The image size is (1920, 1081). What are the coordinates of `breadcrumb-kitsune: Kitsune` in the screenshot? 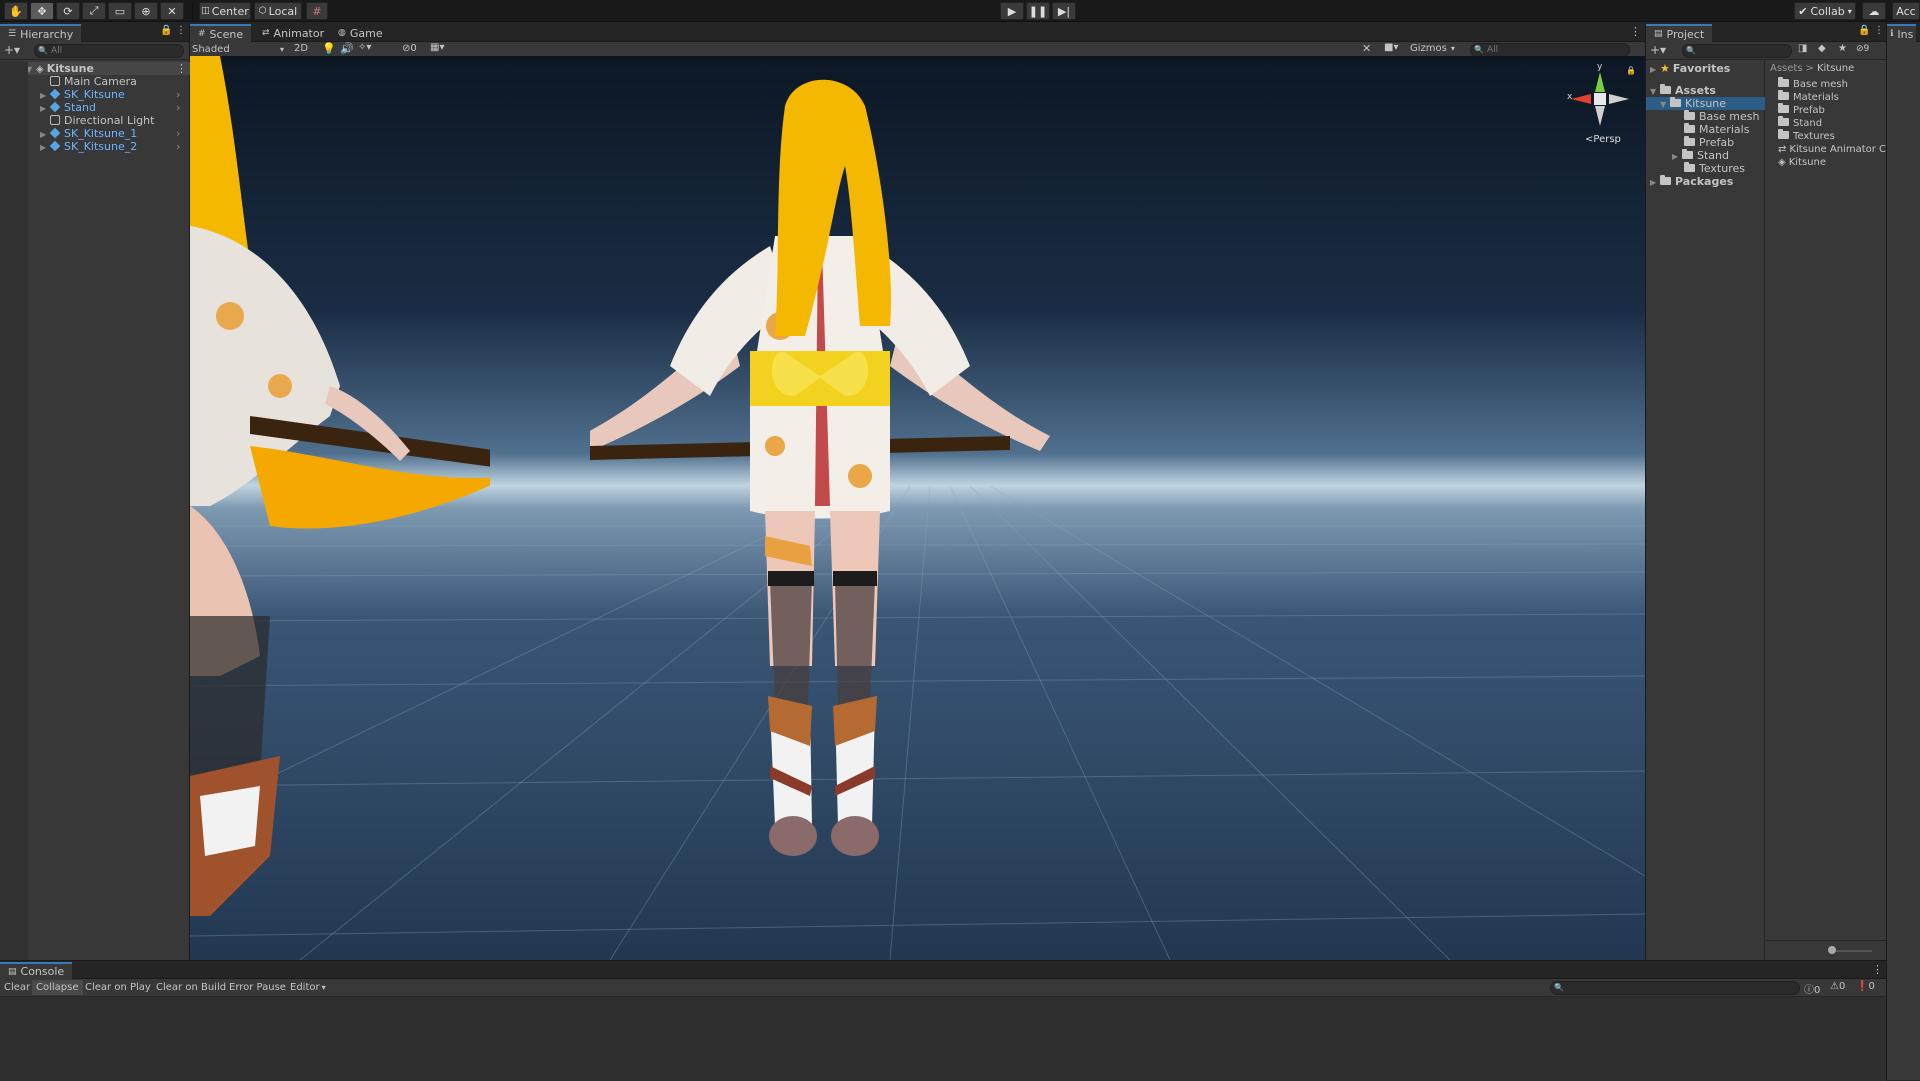 It's located at (1835, 68).